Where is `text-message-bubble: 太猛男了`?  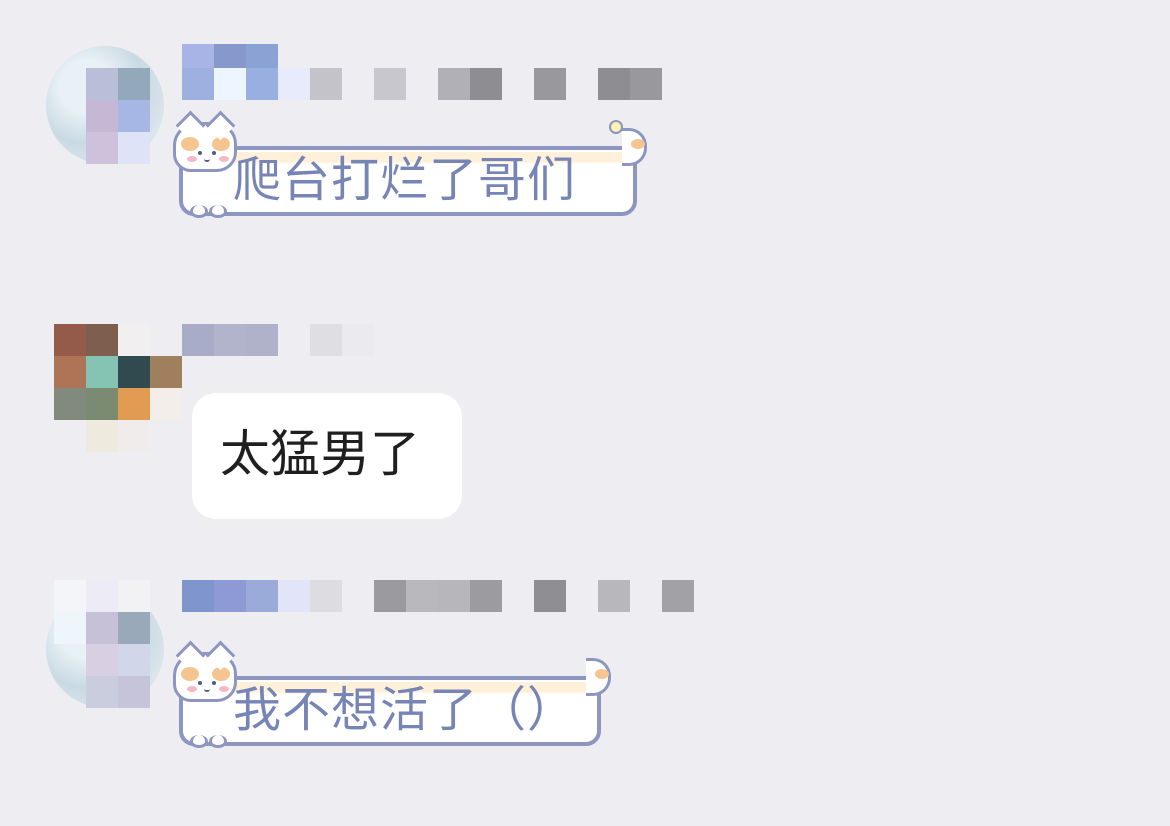 text-message-bubble: 太猛男了 is located at coordinates (327, 456).